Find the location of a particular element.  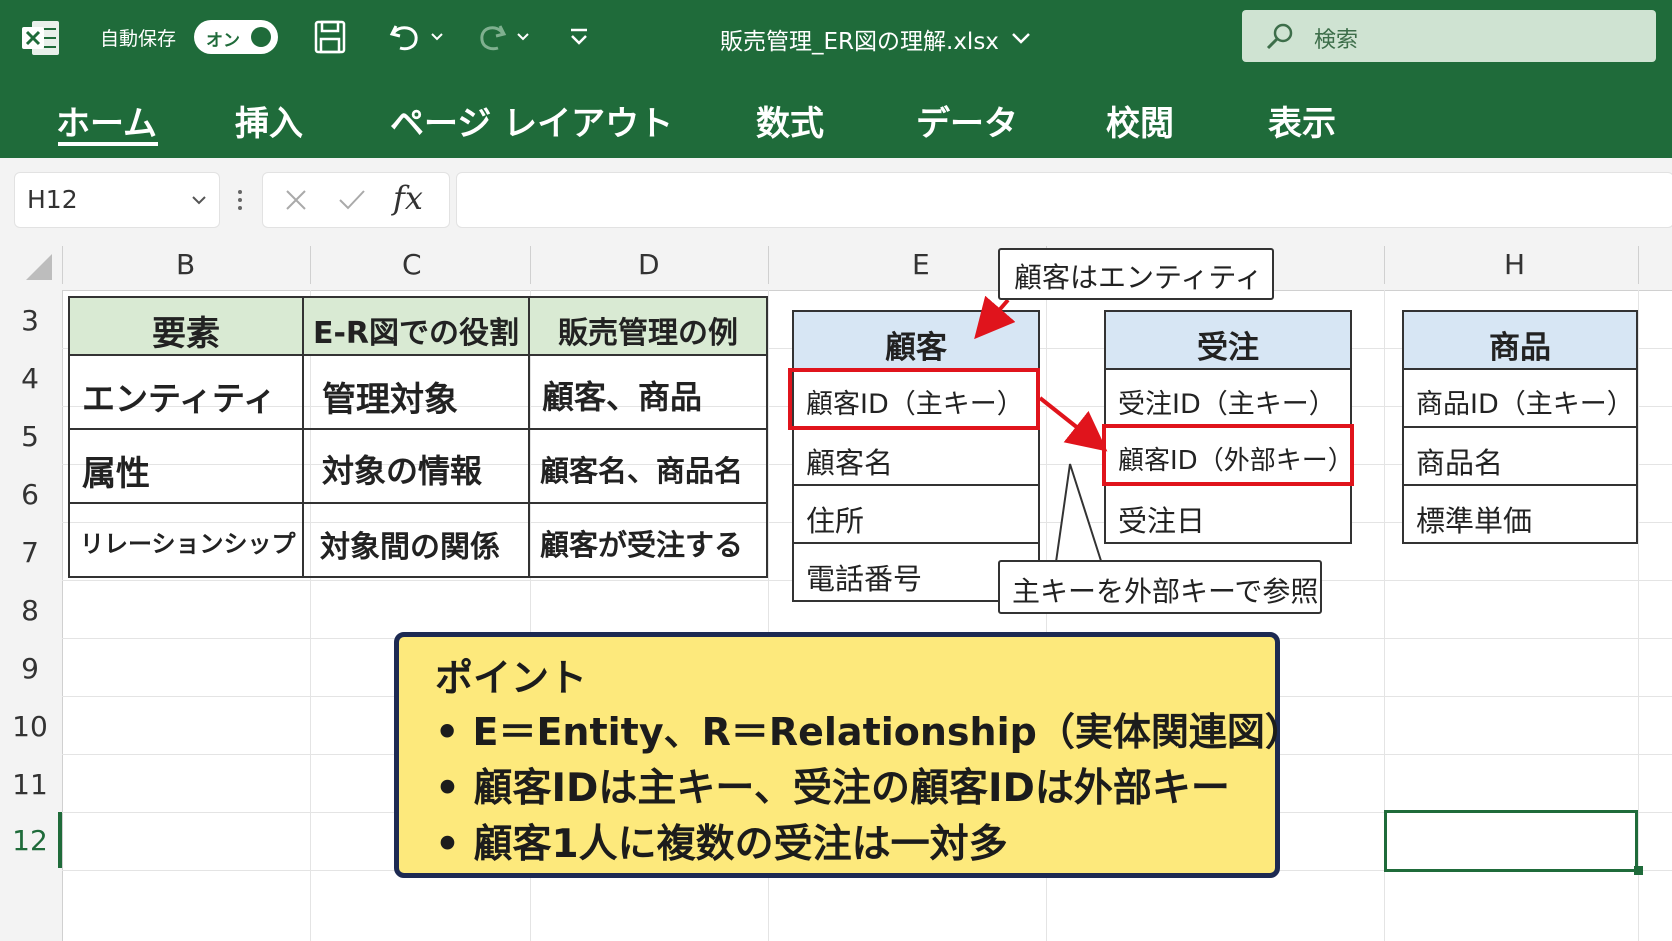

foreign-key-reference-arrow is located at coordinates (1073, 424).